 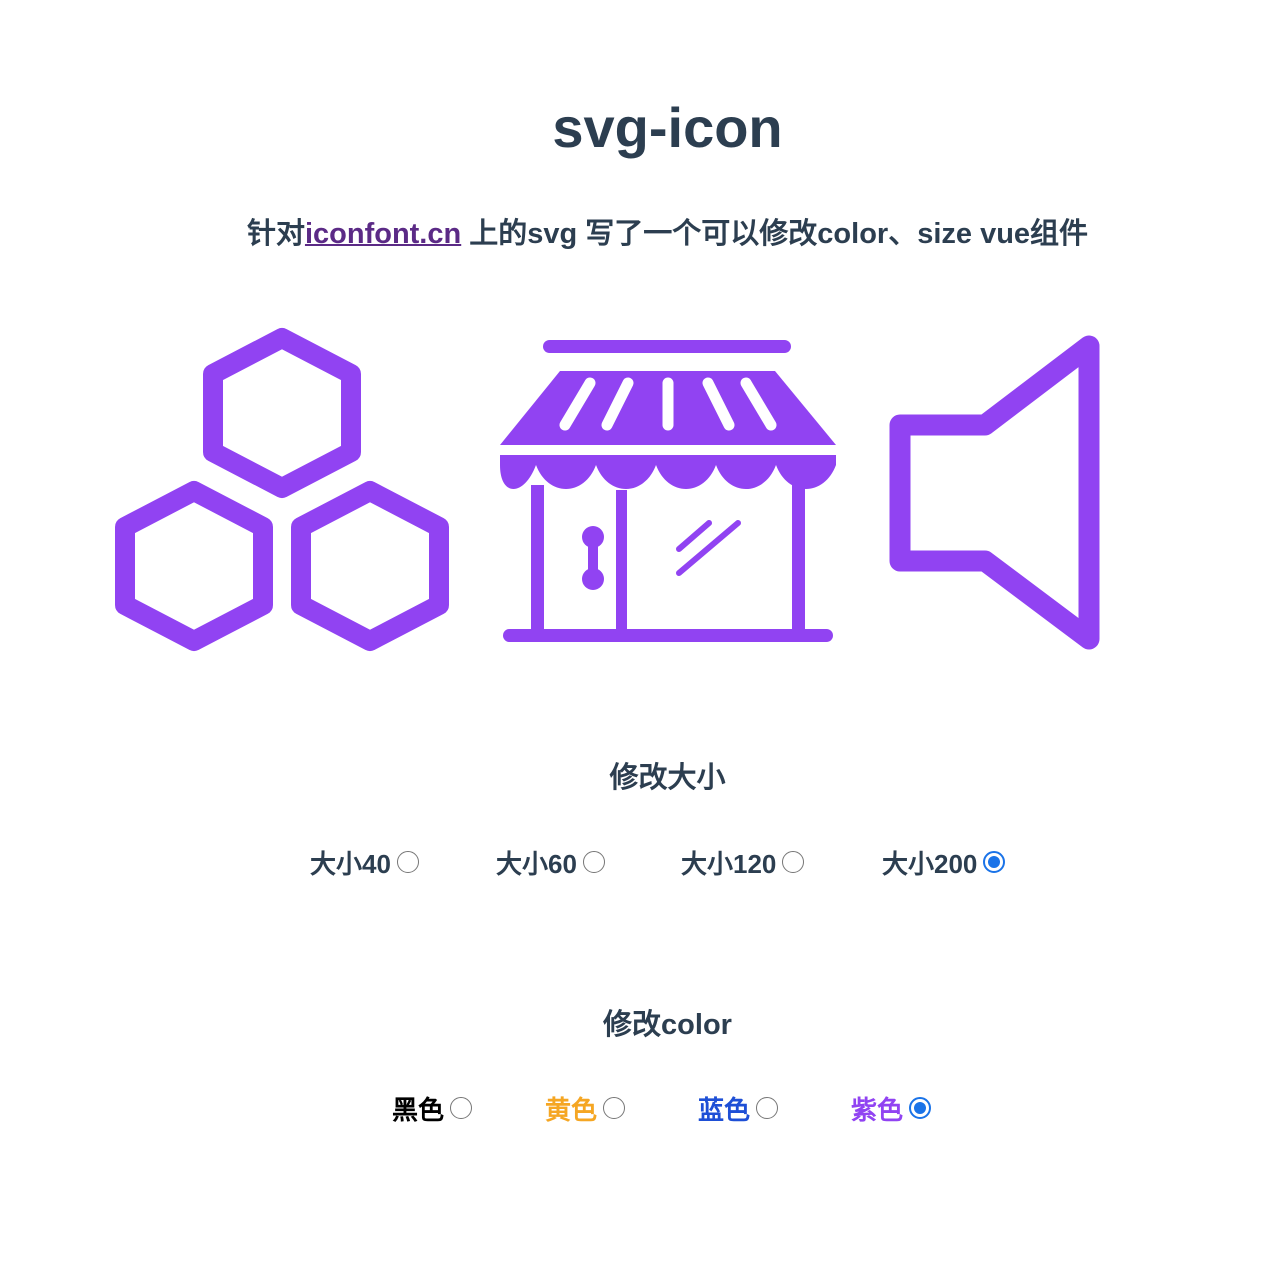 What do you see at coordinates (798, 560) in the screenshot?
I see `store-wall-right` at bounding box center [798, 560].